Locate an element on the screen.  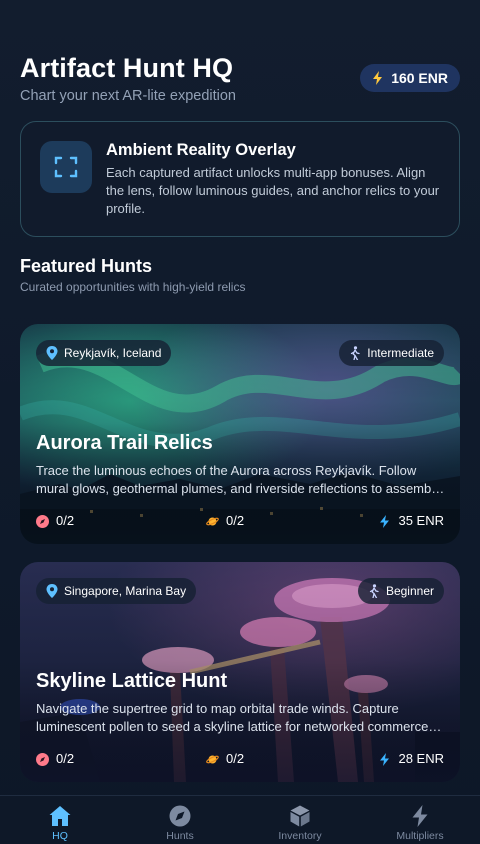
hunt-title: Aurora Trail Relics is located at coordinates (124, 443).